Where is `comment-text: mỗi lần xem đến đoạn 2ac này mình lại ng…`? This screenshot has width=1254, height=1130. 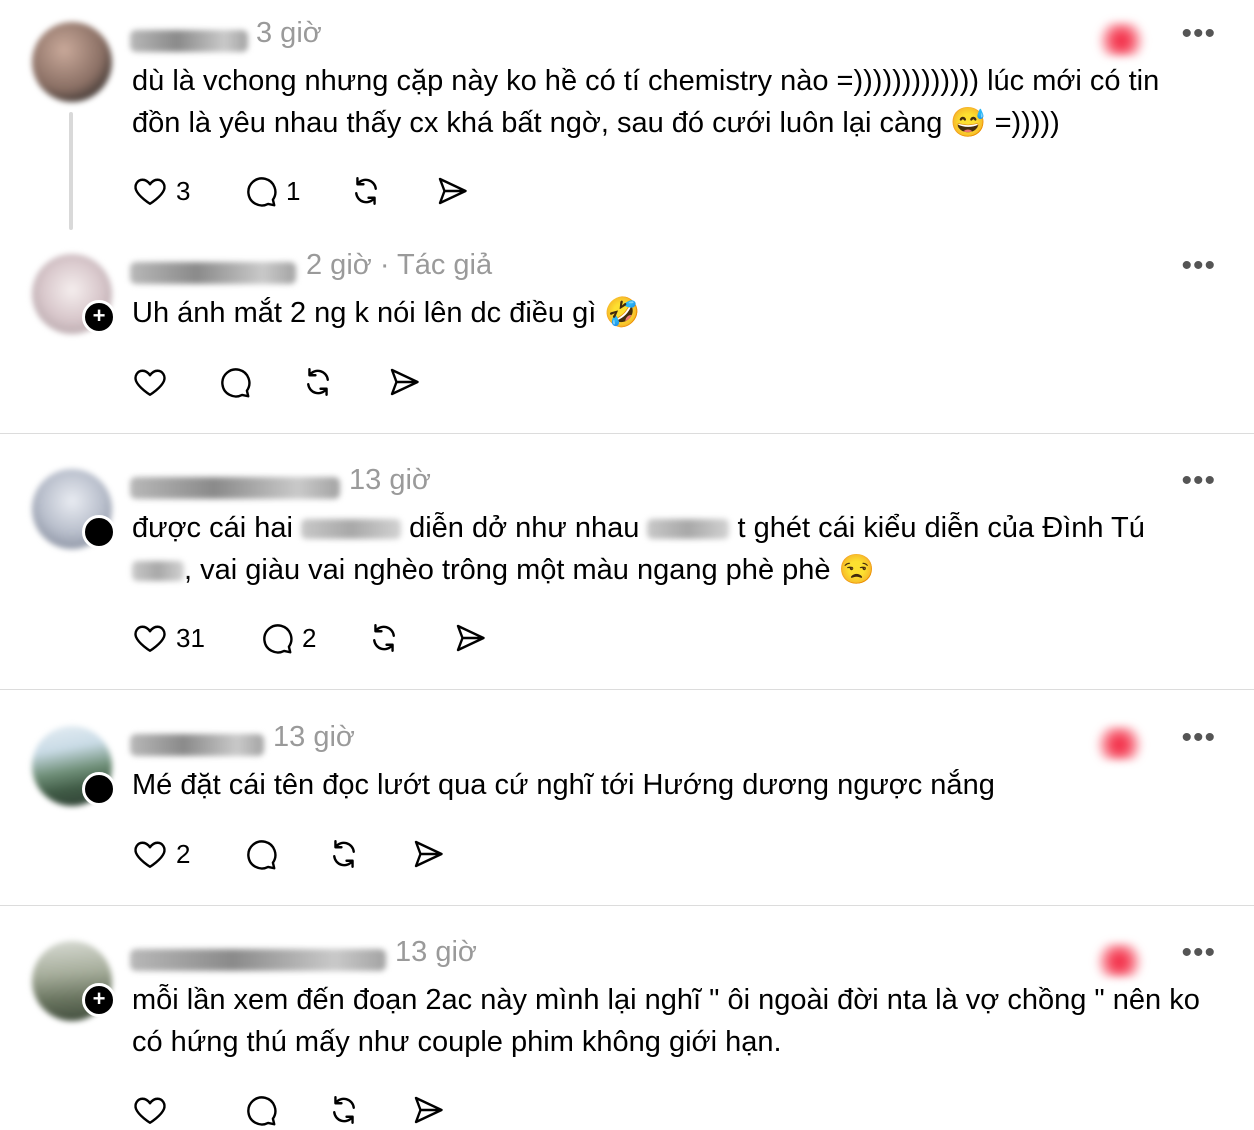
comment-text: mỗi lần xem đến đoạn 2ac này mình lại ng… is located at coordinates (666, 1021).